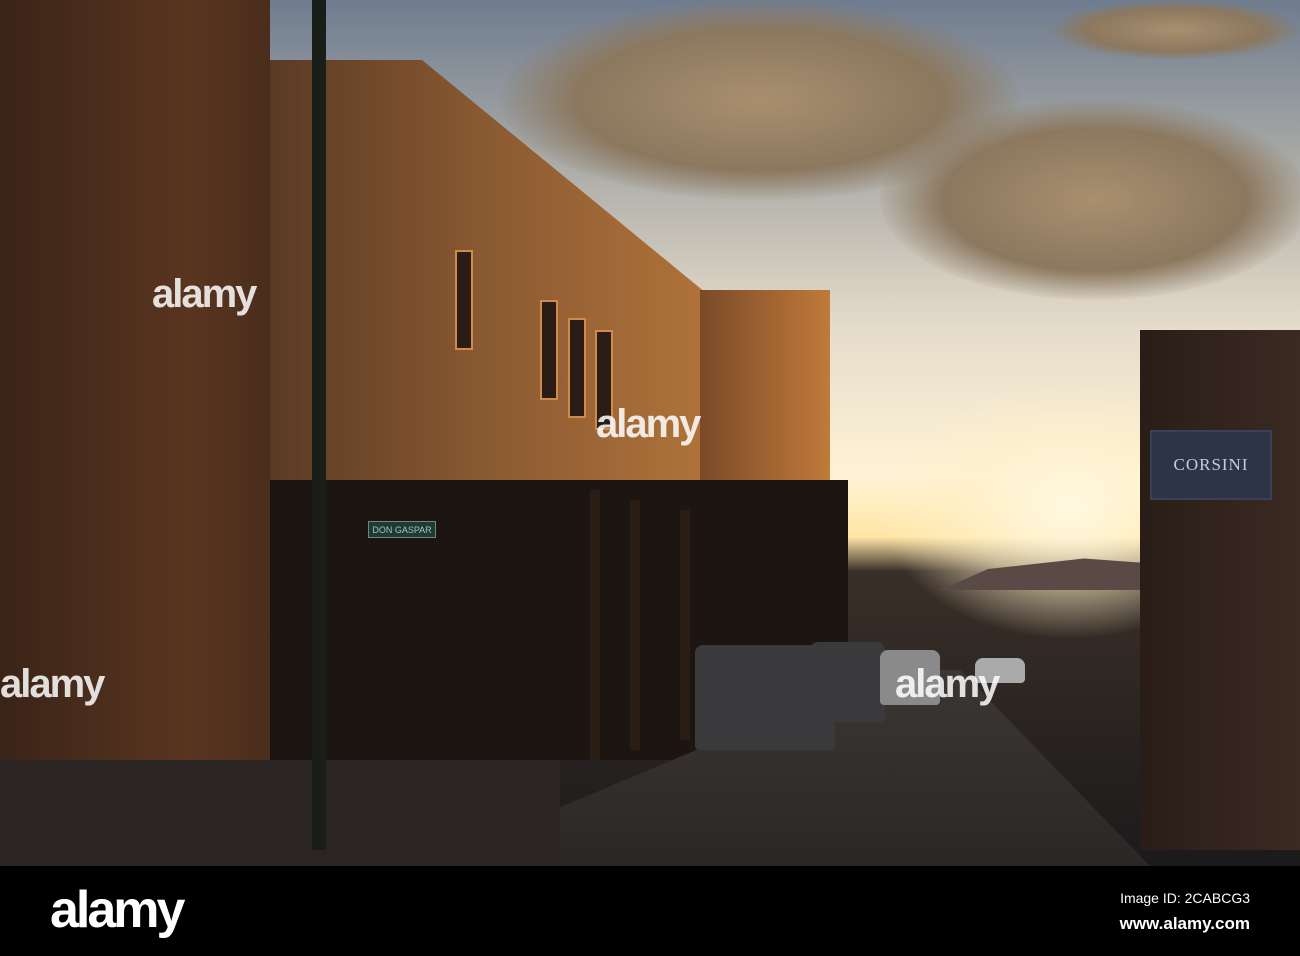 This screenshot has width=1300, height=956. Describe the element at coordinates (1220, 590) in the screenshot. I see `building-right` at that location.